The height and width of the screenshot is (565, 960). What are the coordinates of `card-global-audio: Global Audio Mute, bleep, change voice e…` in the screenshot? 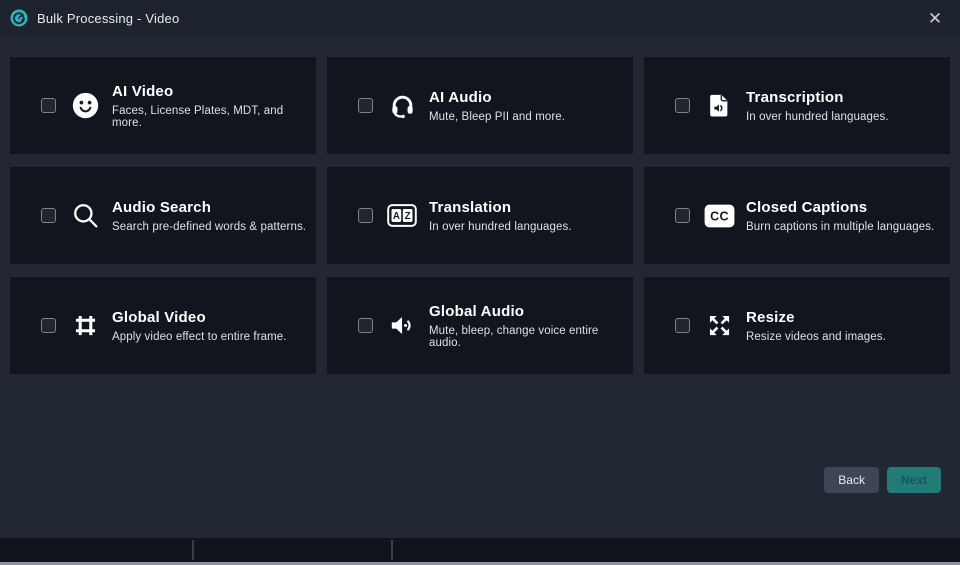 It's located at (480, 325).